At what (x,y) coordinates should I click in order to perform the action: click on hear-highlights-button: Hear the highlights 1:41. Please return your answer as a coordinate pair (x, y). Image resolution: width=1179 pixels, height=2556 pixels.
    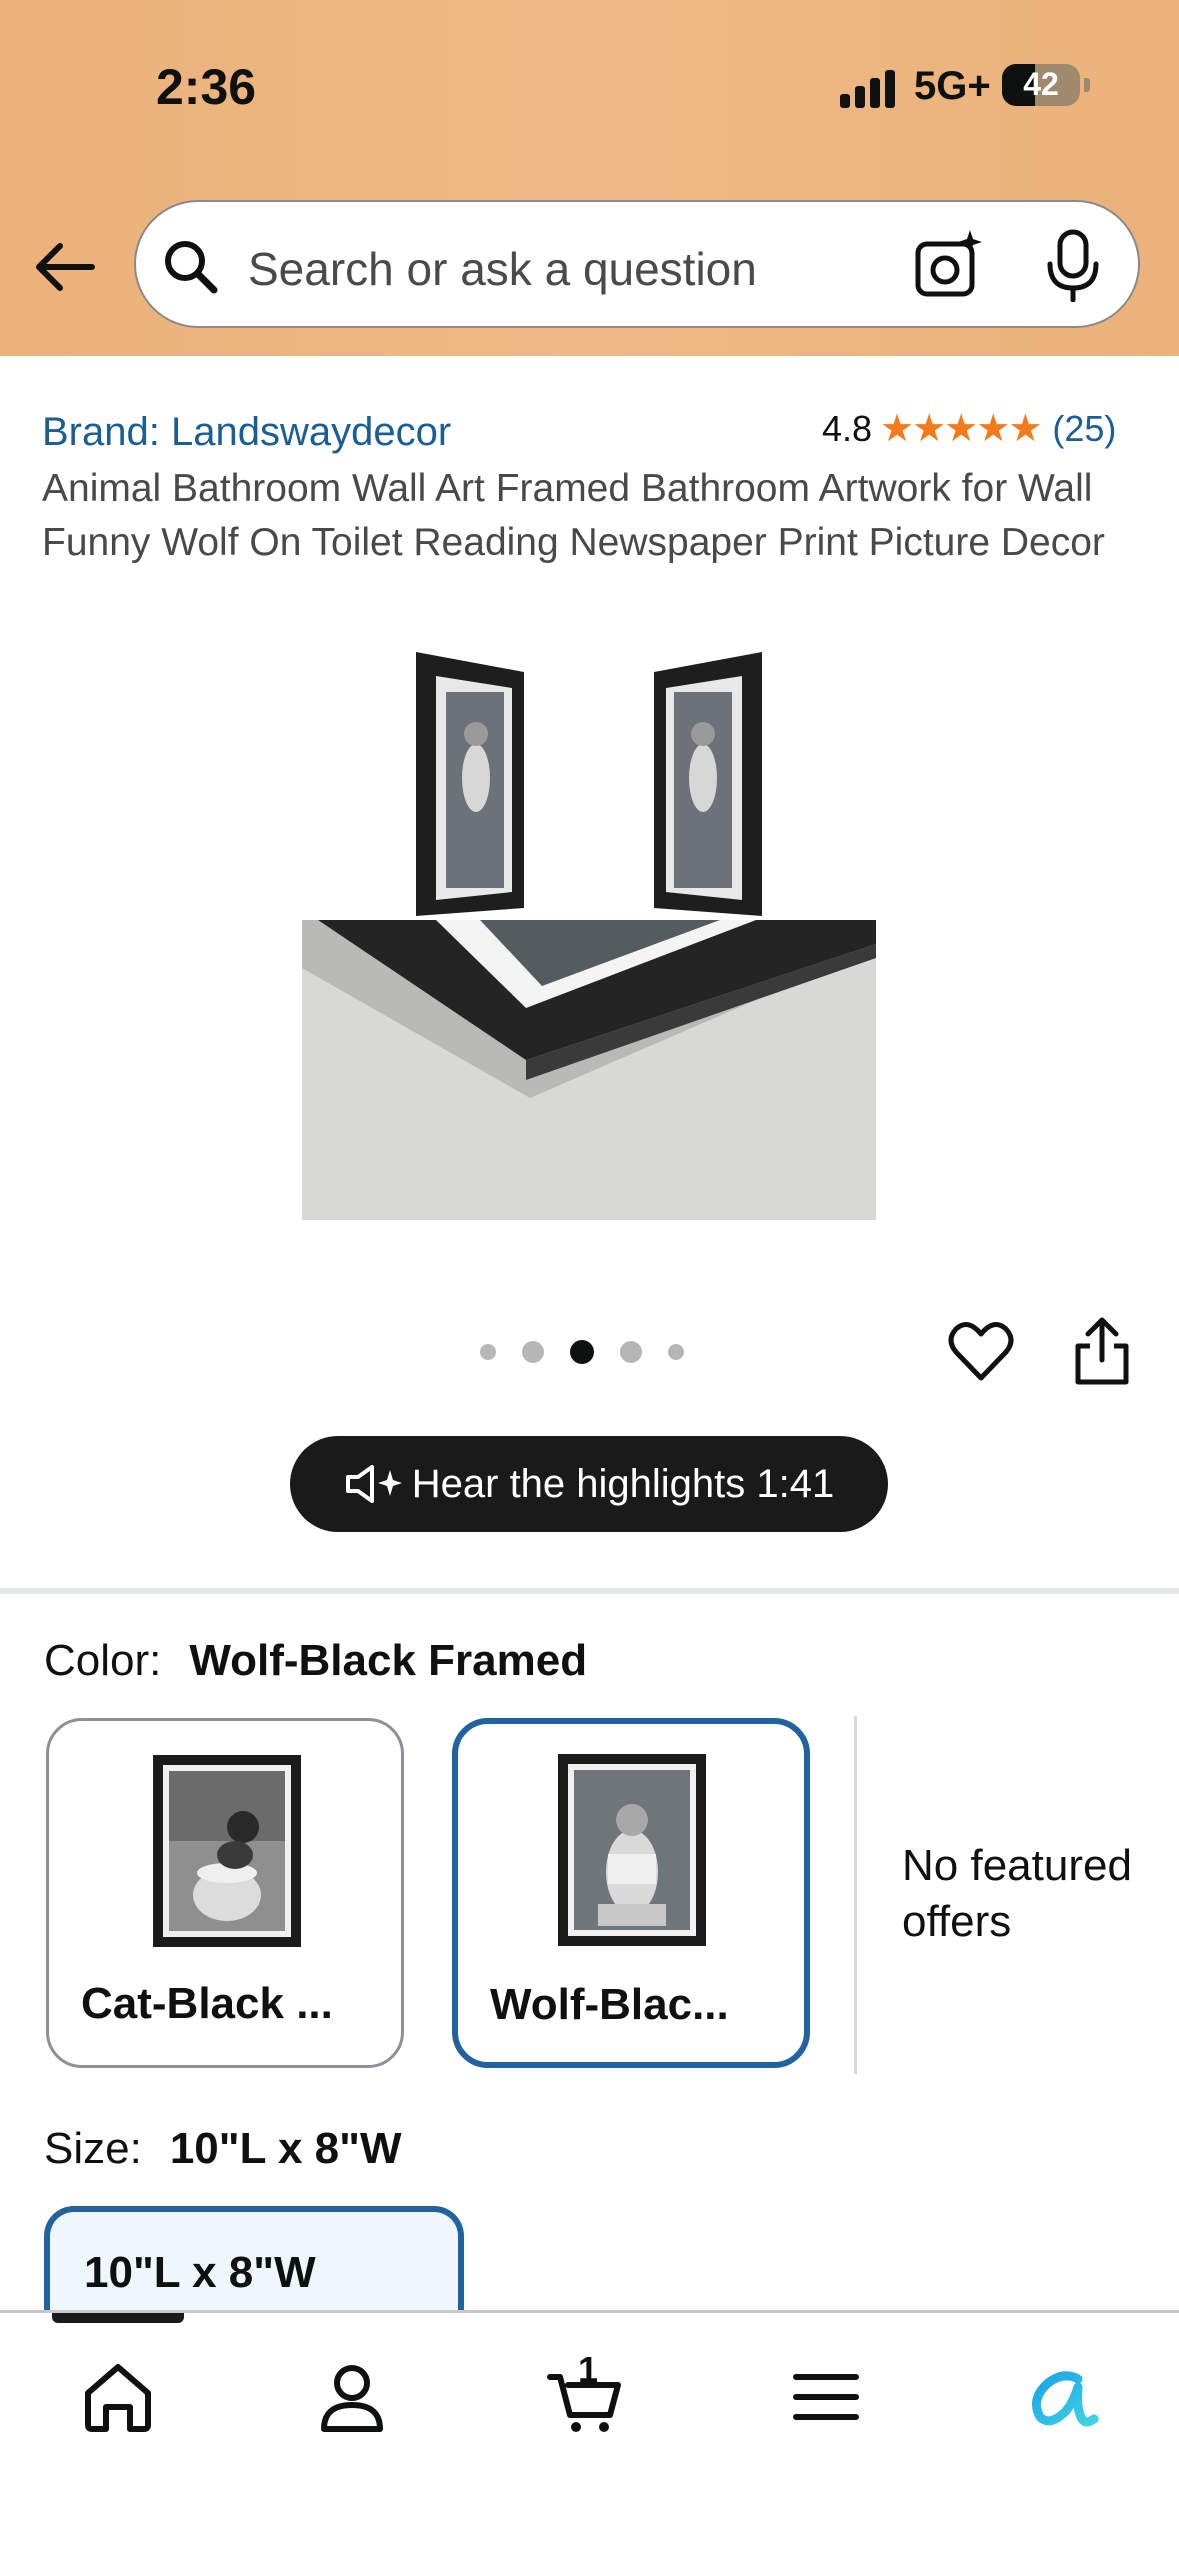
    Looking at the image, I should click on (589, 1484).